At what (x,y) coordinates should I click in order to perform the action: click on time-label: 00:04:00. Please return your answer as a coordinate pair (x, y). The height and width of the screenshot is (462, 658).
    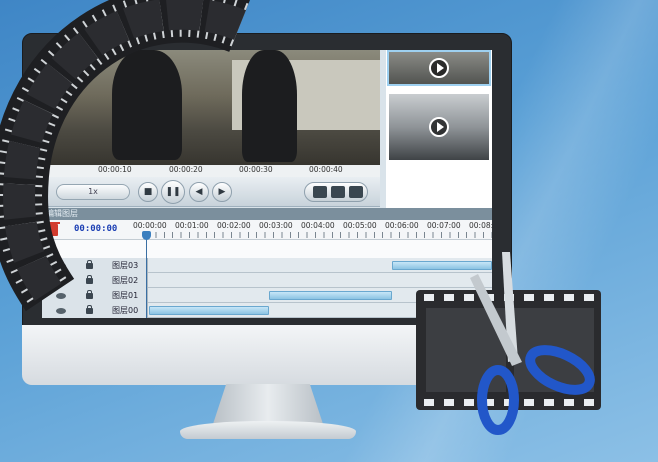
    Looking at the image, I should click on (318, 225).